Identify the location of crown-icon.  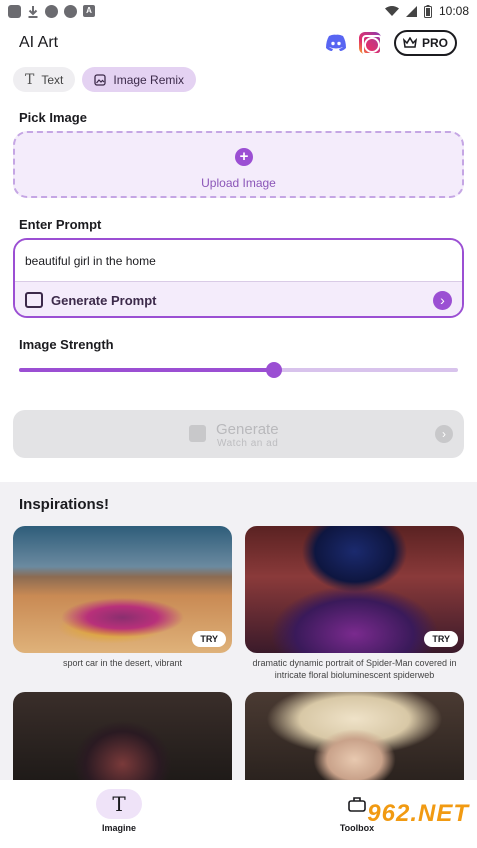
(409, 42).